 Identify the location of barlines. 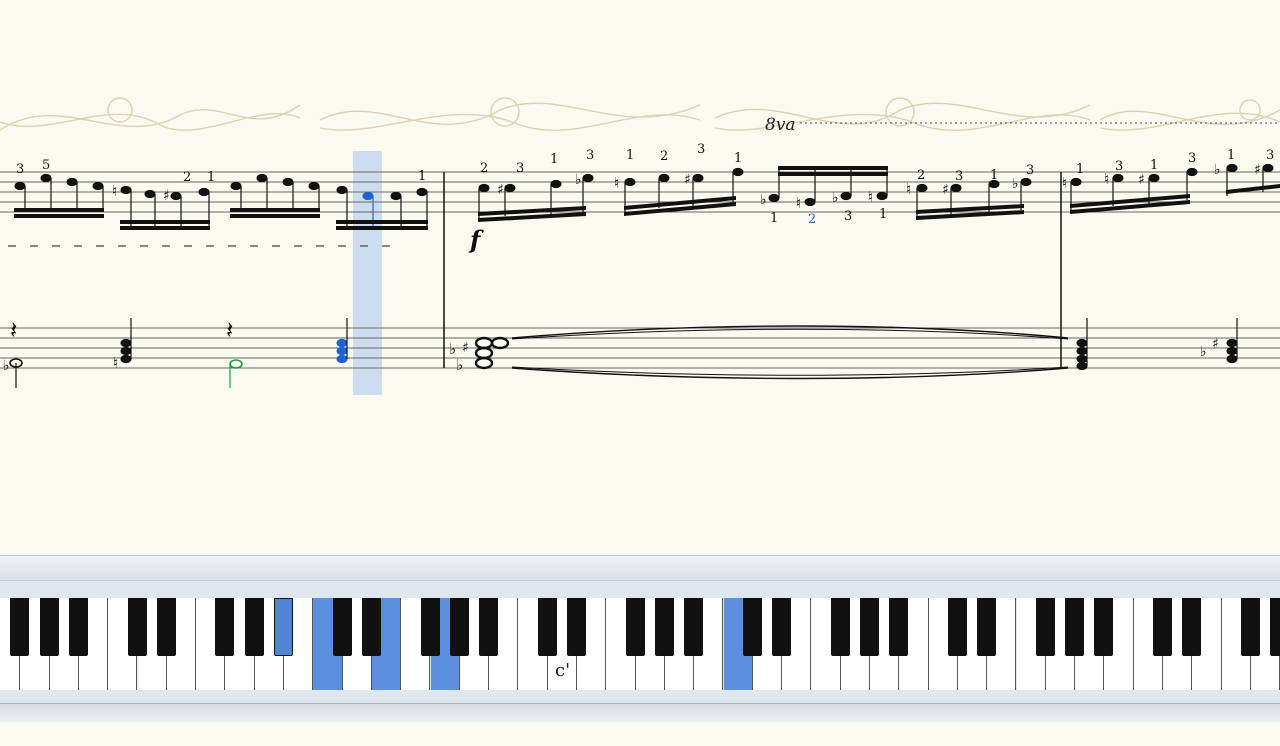
(752, 270).